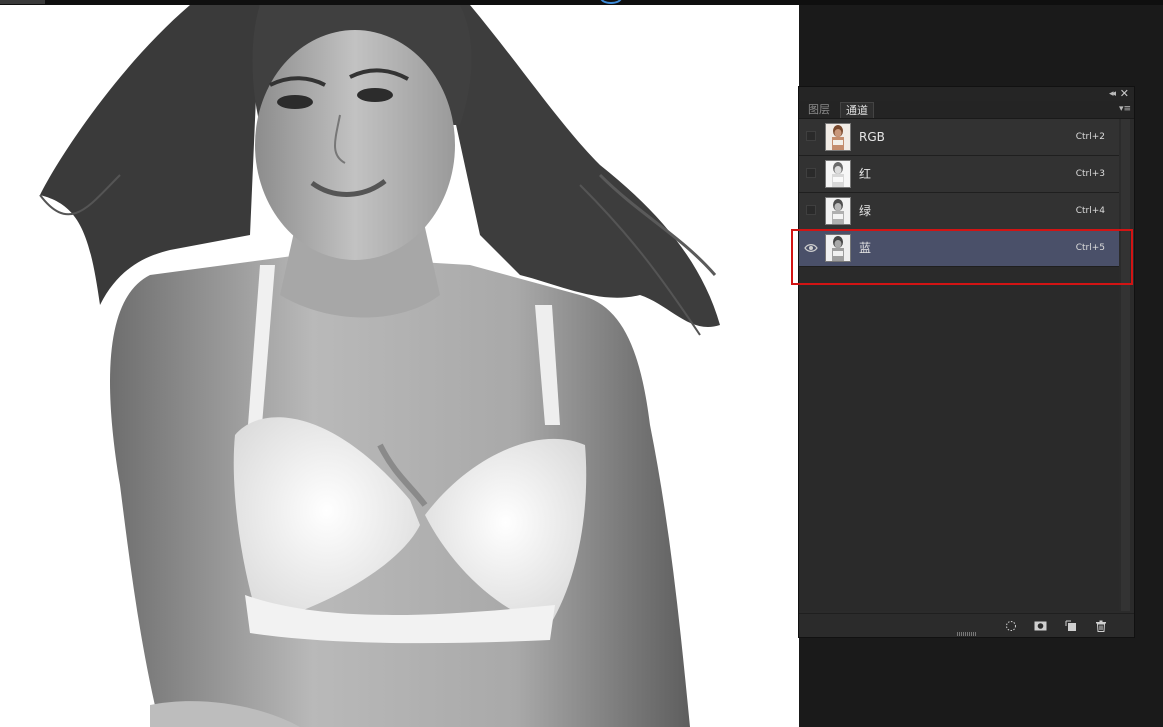  What do you see at coordinates (1124, 93) in the screenshot?
I see `close-icon: ✕` at bounding box center [1124, 93].